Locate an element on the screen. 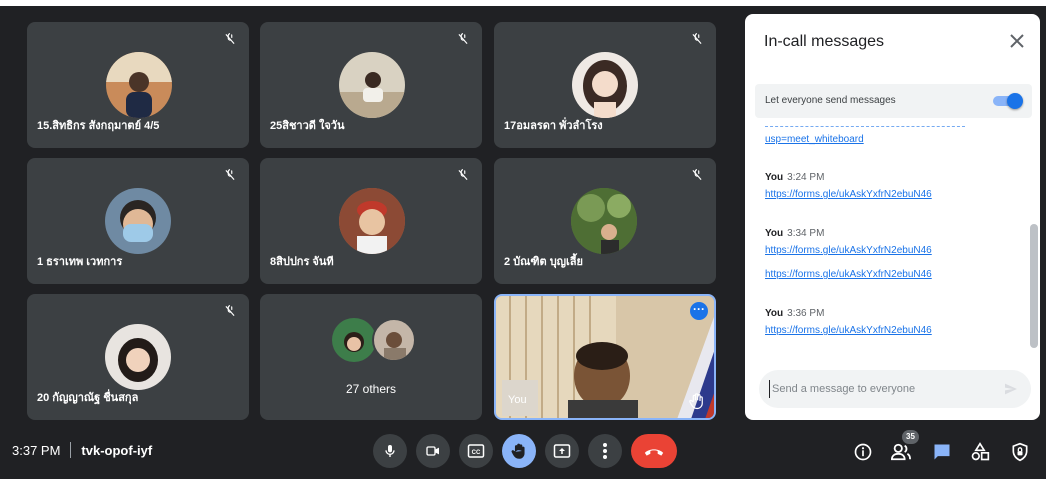  send-icon is located at coordinates (1011, 389).